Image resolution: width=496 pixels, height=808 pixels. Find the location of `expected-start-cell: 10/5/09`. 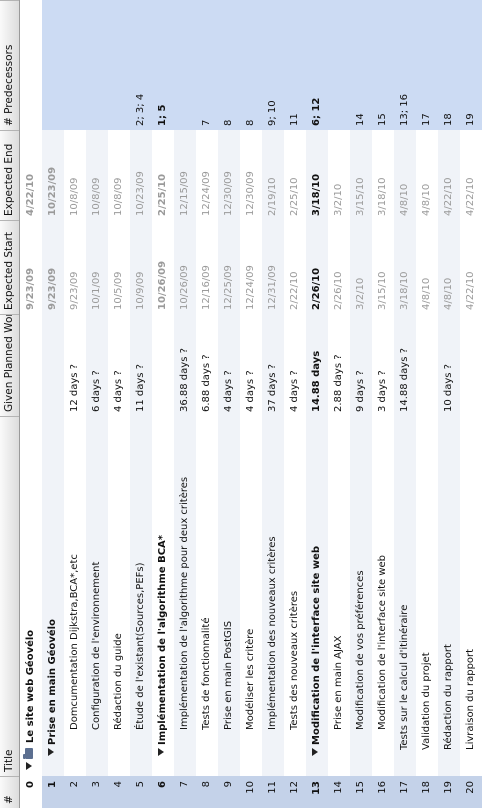

expected-start-cell: 10/5/09 is located at coordinates (119, 267).